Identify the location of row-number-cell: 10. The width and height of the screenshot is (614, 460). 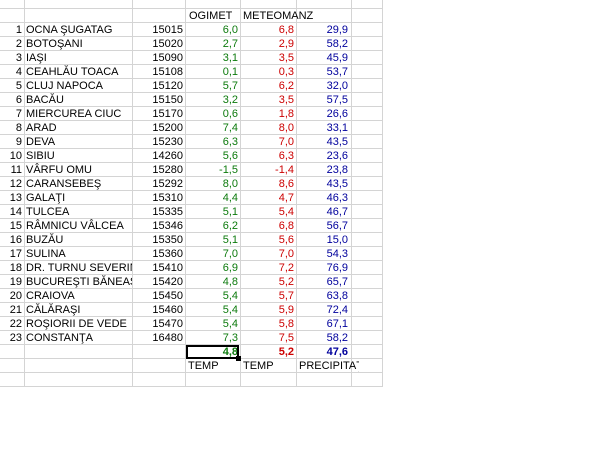
(11, 156).